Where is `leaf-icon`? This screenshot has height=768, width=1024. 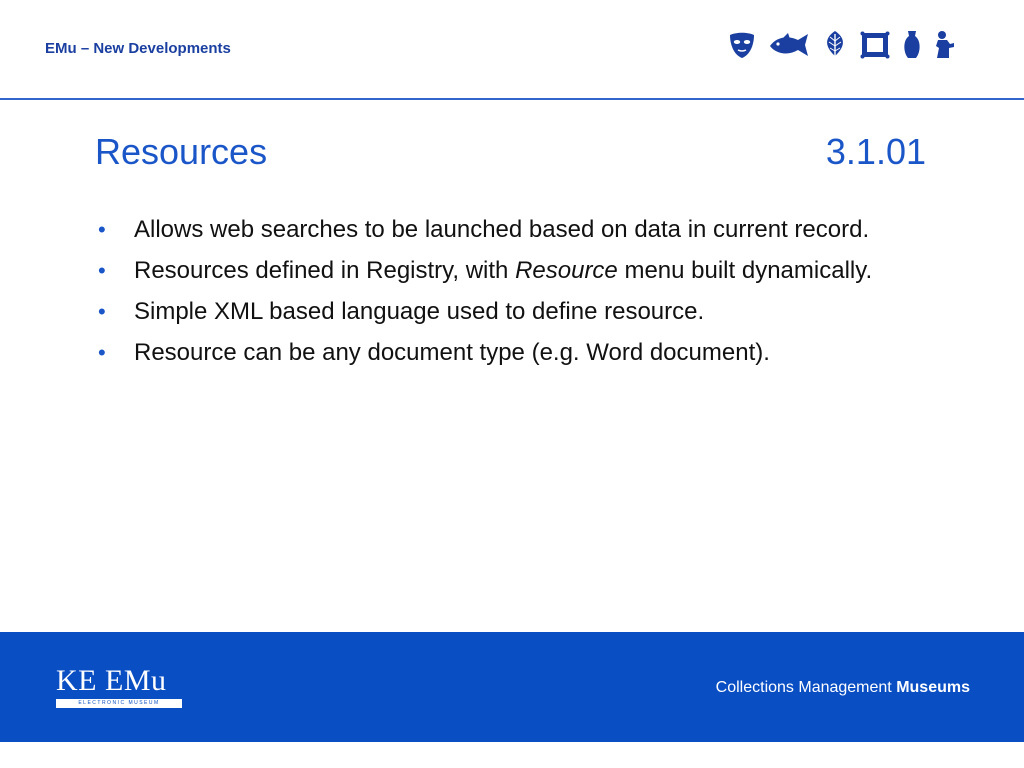 leaf-icon is located at coordinates (835, 45).